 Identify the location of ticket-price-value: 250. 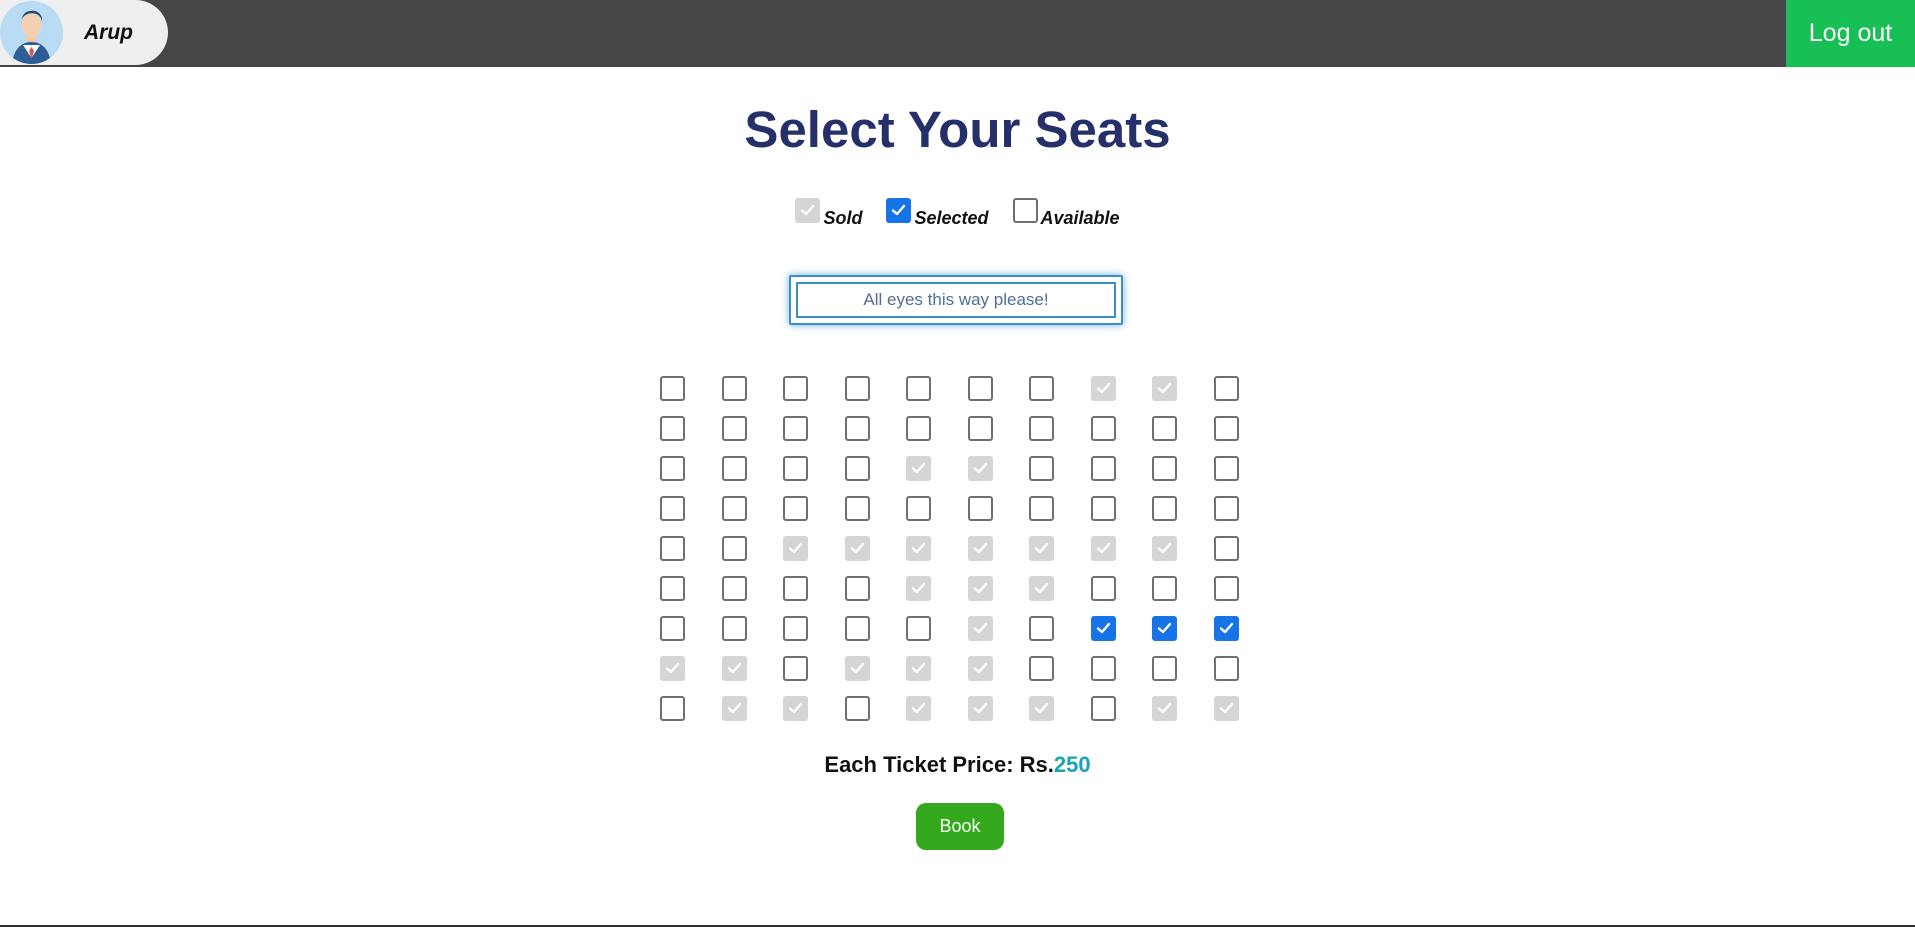
(1072, 764).